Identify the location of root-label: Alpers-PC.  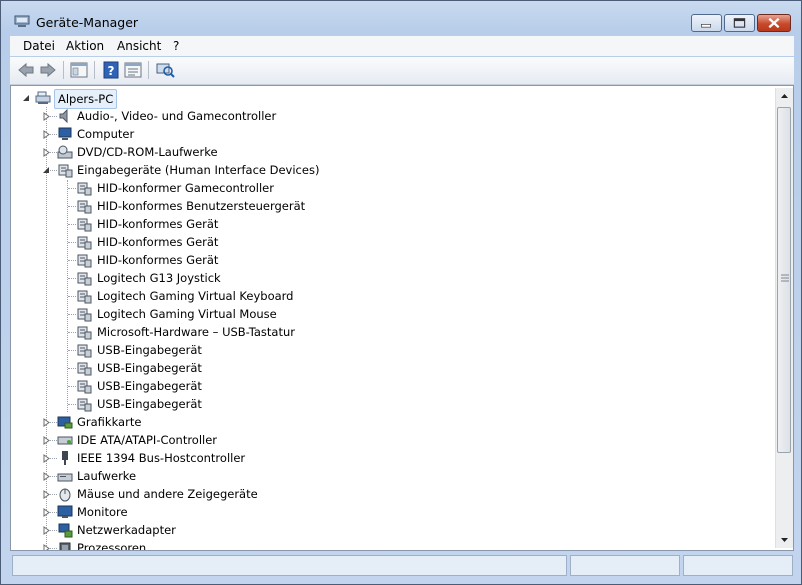
(86, 99).